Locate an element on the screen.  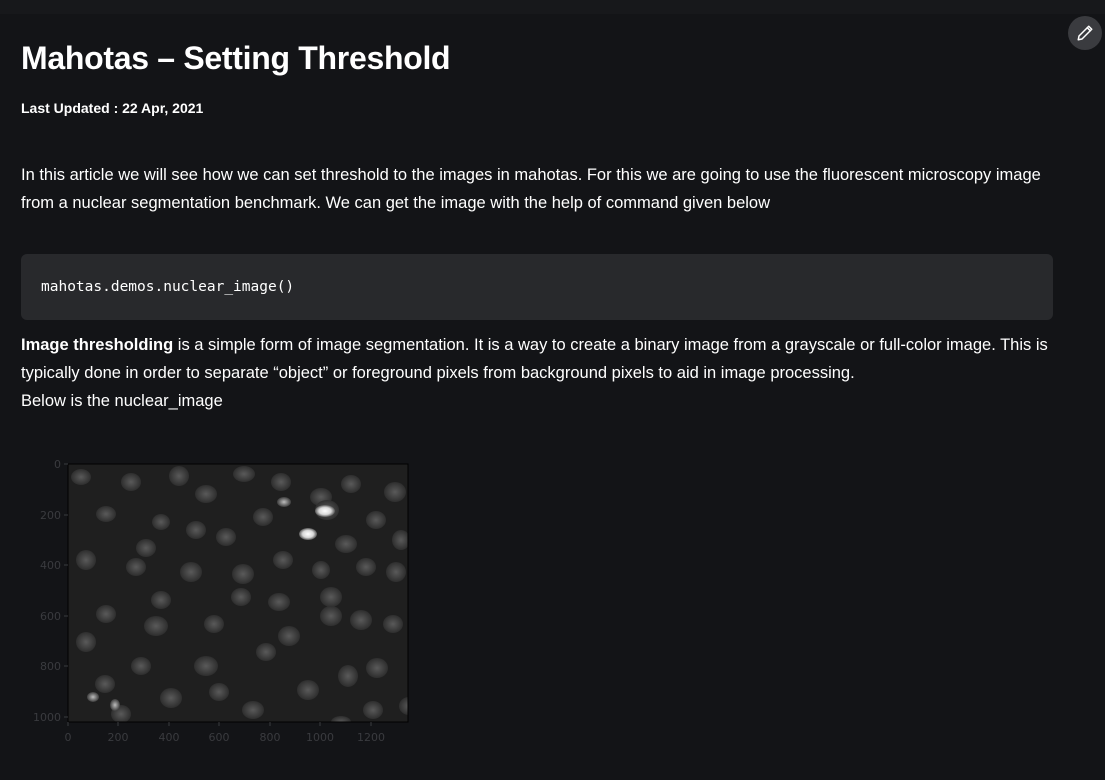
x-axis is located at coordinates (219, 724).